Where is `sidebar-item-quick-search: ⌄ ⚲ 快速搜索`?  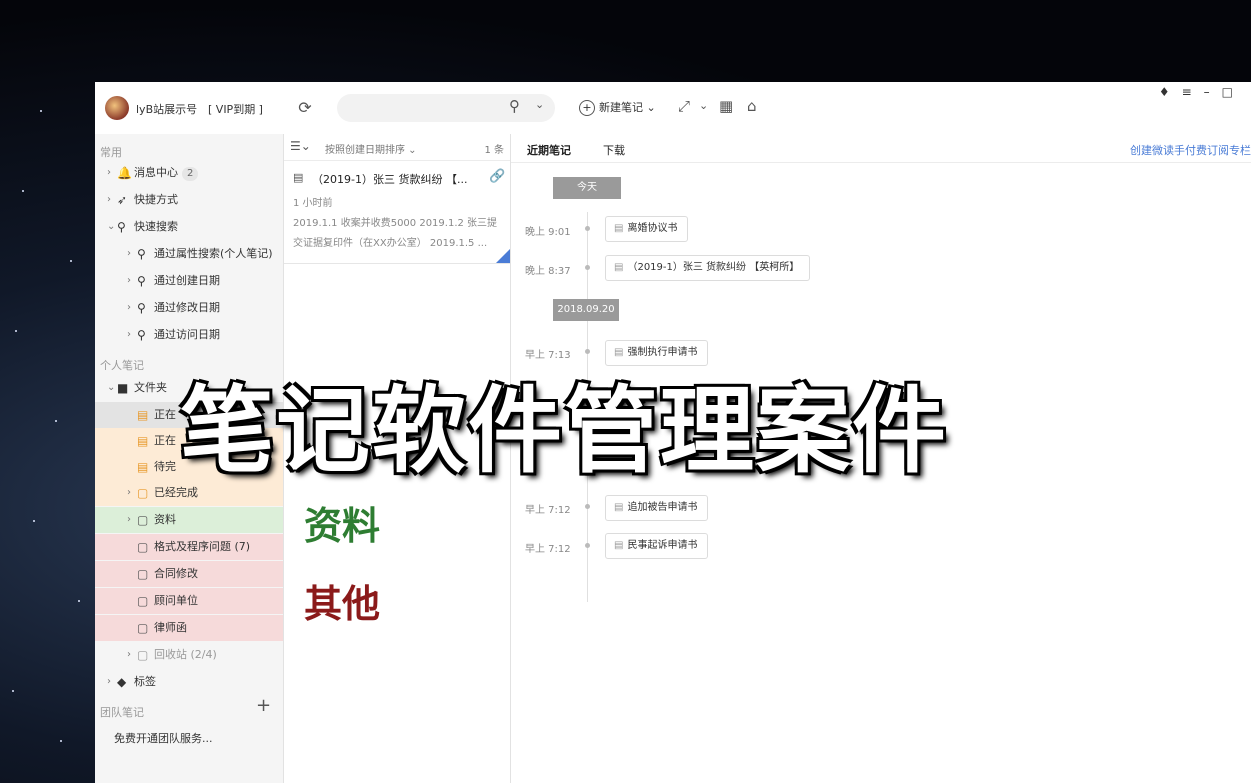 sidebar-item-quick-search: ⌄ ⚲ 快速搜索 is located at coordinates (189, 227).